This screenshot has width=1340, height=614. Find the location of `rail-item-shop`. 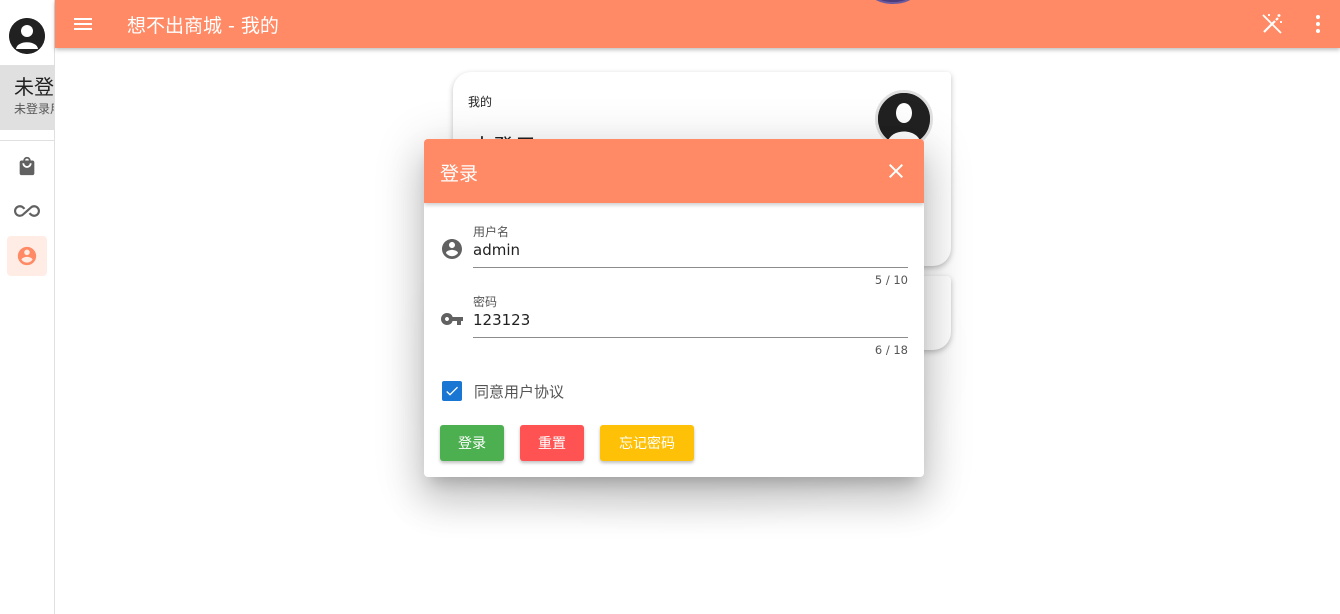

rail-item-shop is located at coordinates (27, 166).